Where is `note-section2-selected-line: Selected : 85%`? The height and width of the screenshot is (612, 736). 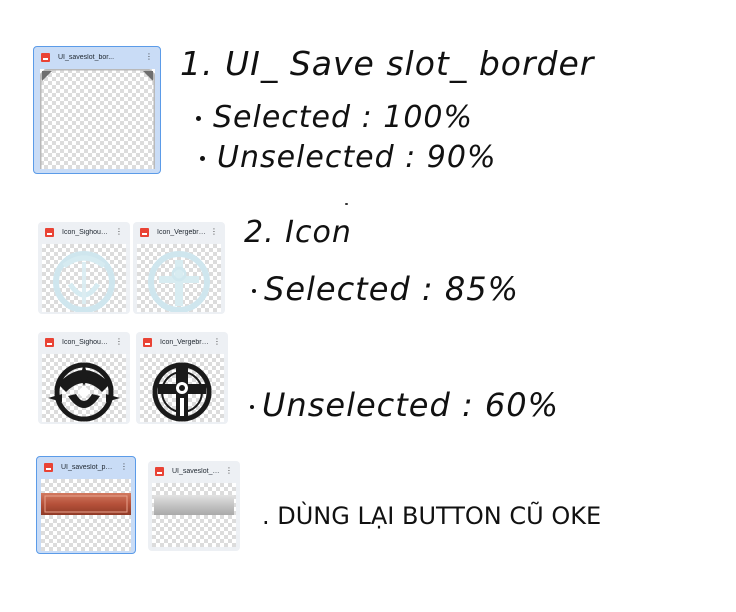
note-section2-selected-line: Selected : 85% is located at coordinates (385, 289).